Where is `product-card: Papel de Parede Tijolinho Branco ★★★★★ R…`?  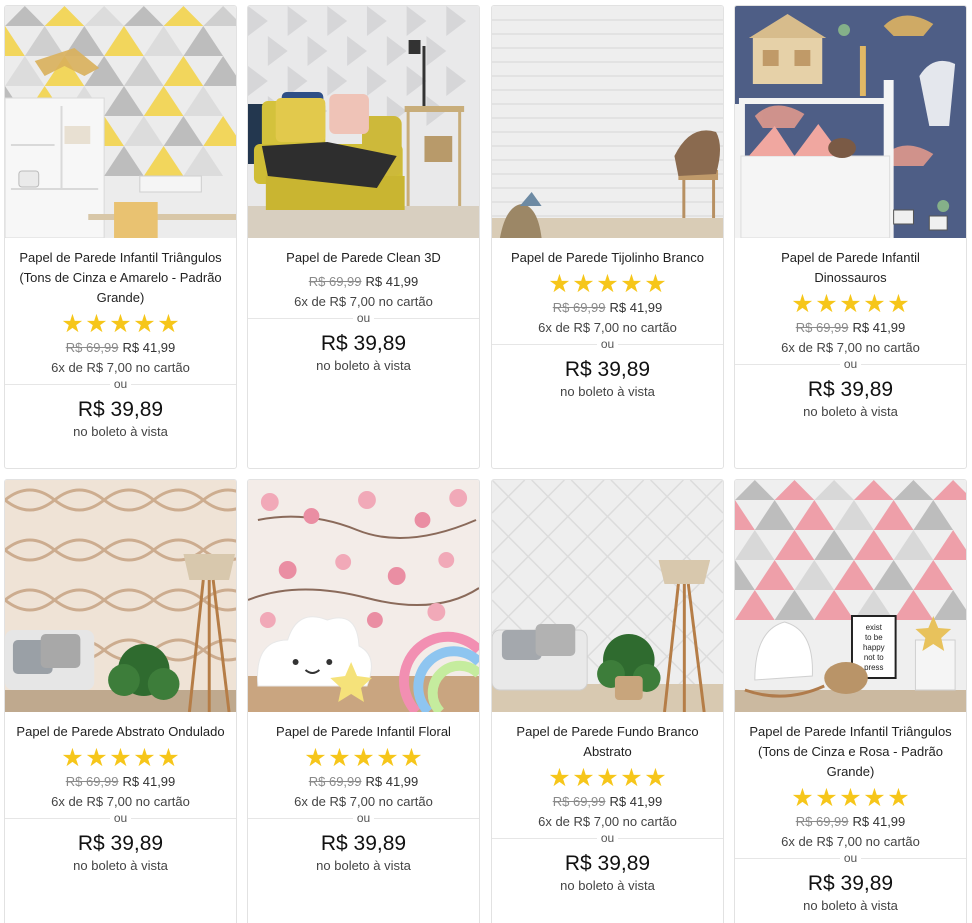 product-card: Papel de Parede Tijolinho Branco ★★★★★ R… is located at coordinates (607, 237).